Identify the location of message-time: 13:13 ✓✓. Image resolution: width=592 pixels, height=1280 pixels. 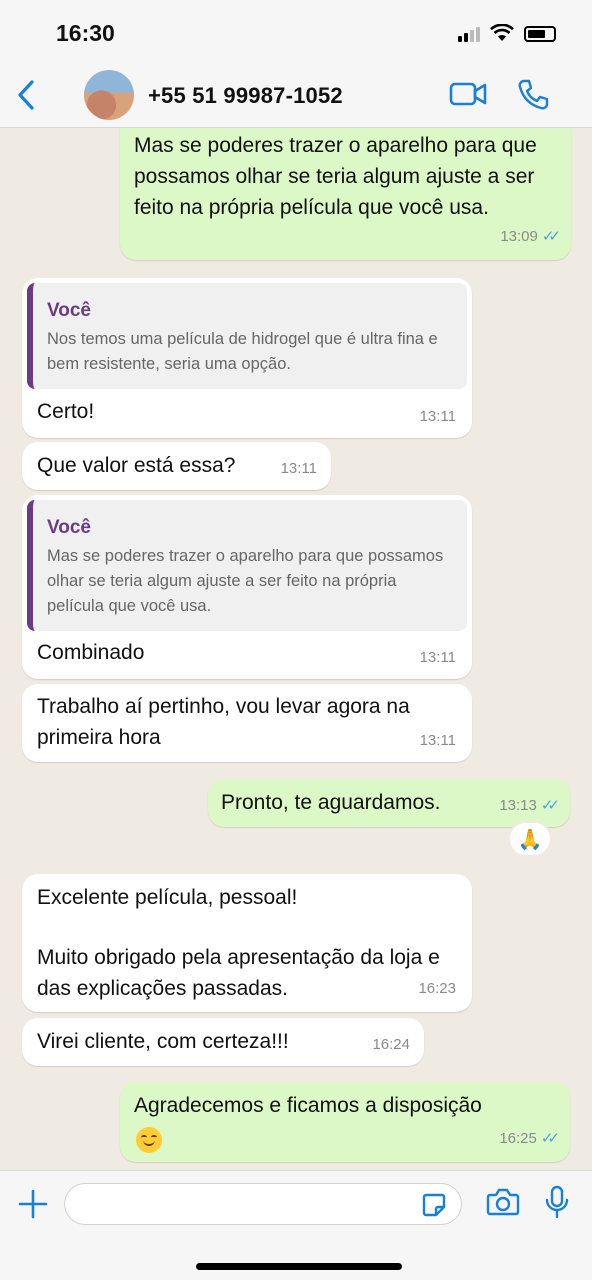
(529, 805).